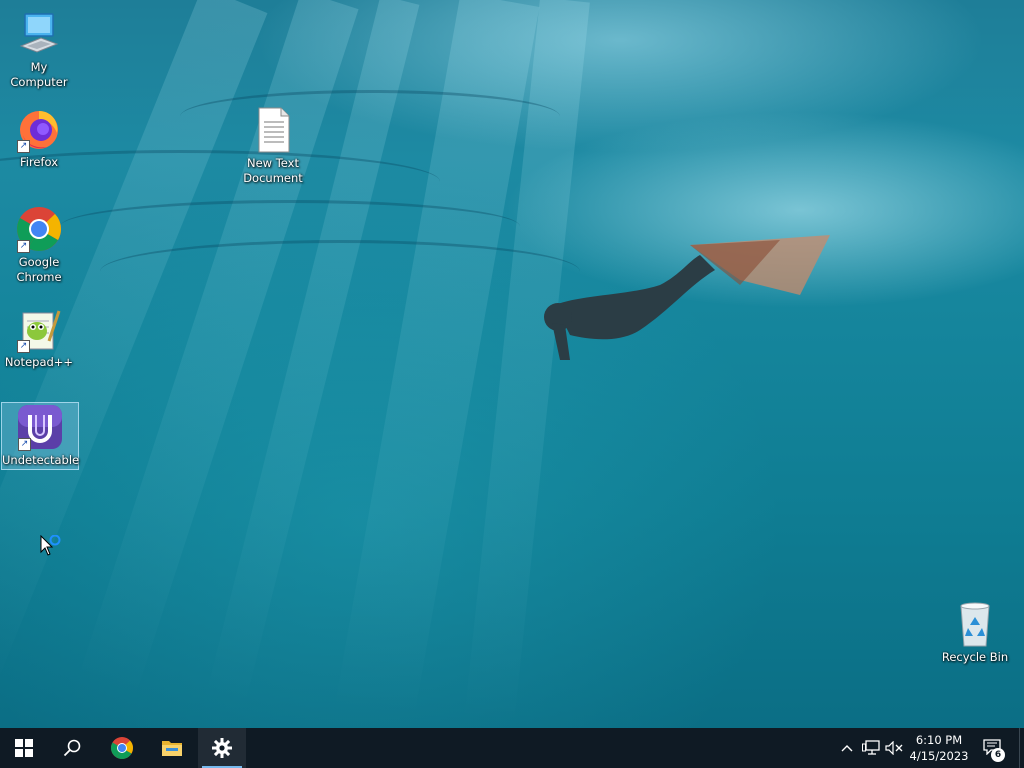 This screenshot has height=768, width=1024. I want to click on desktop-icon-firefox: ↗ Firefox, so click(39, 137).